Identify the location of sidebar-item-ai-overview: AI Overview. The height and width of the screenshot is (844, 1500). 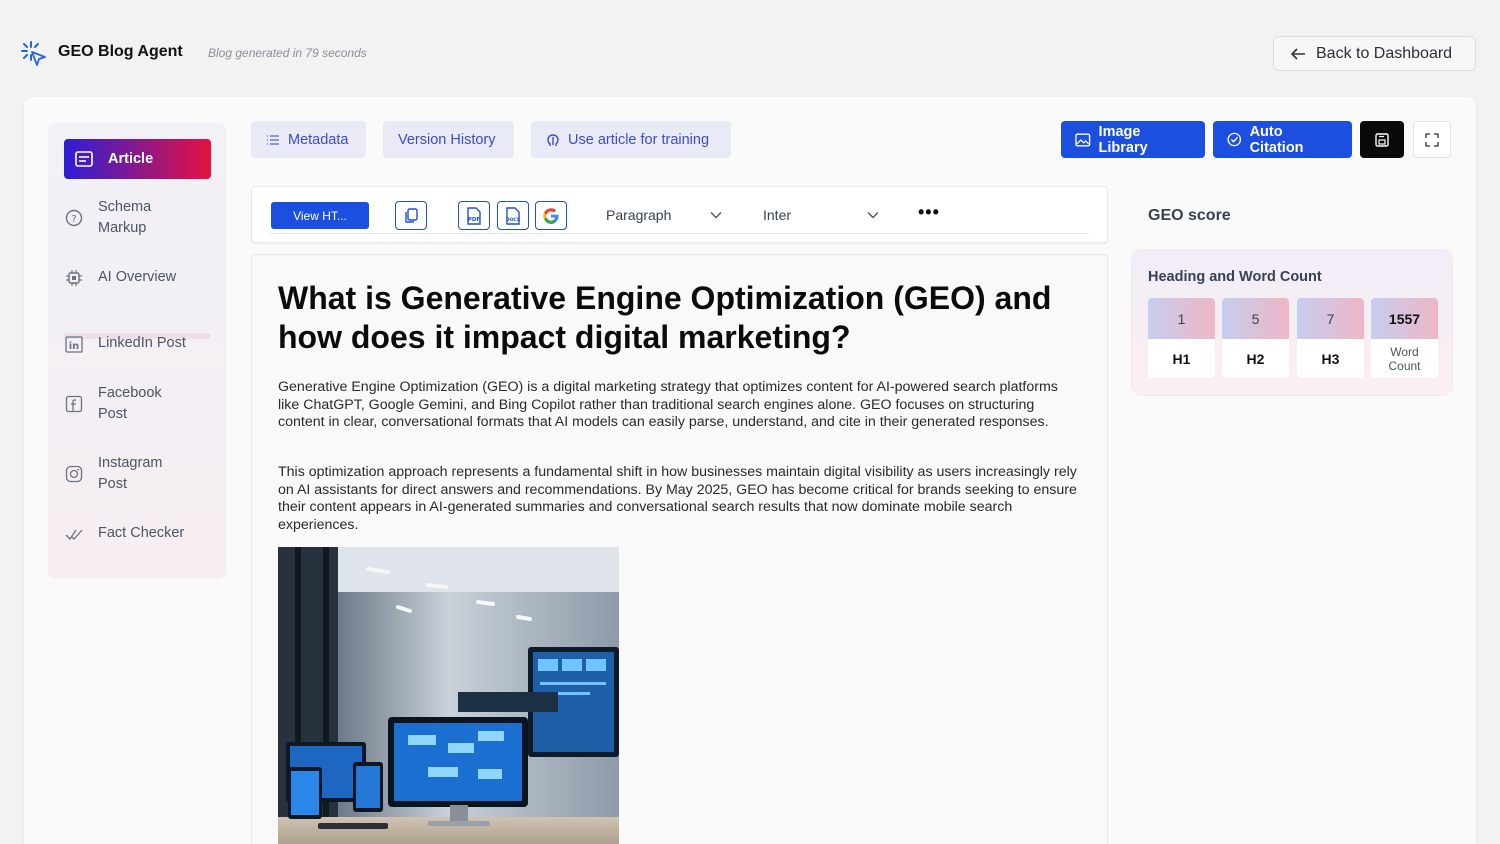
(137, 277).